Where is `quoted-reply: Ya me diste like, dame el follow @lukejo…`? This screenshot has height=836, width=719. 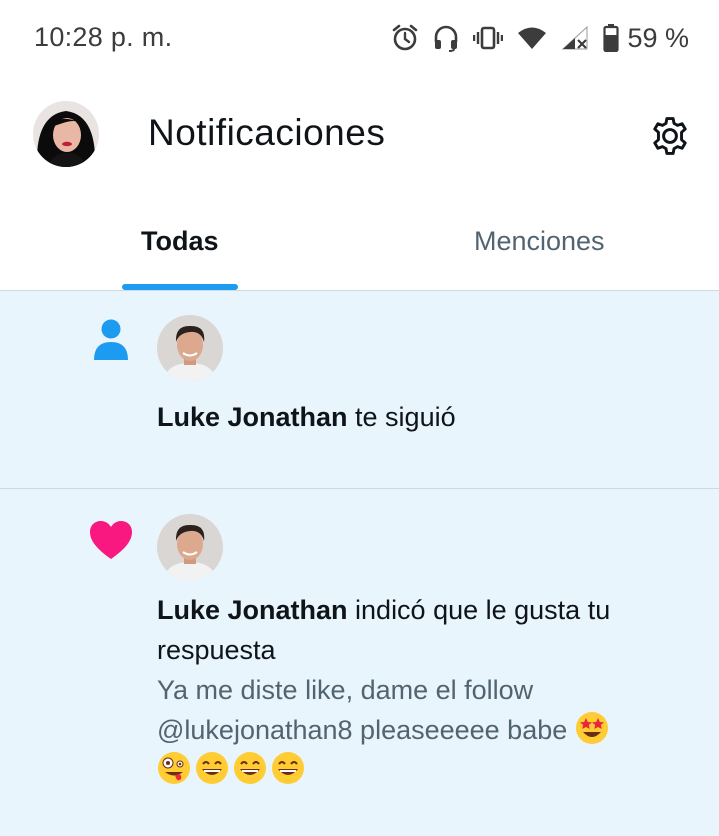
quoted-reply: Ya me diste like, dame el follow @lukejo… is located at coordinates (427, 730).